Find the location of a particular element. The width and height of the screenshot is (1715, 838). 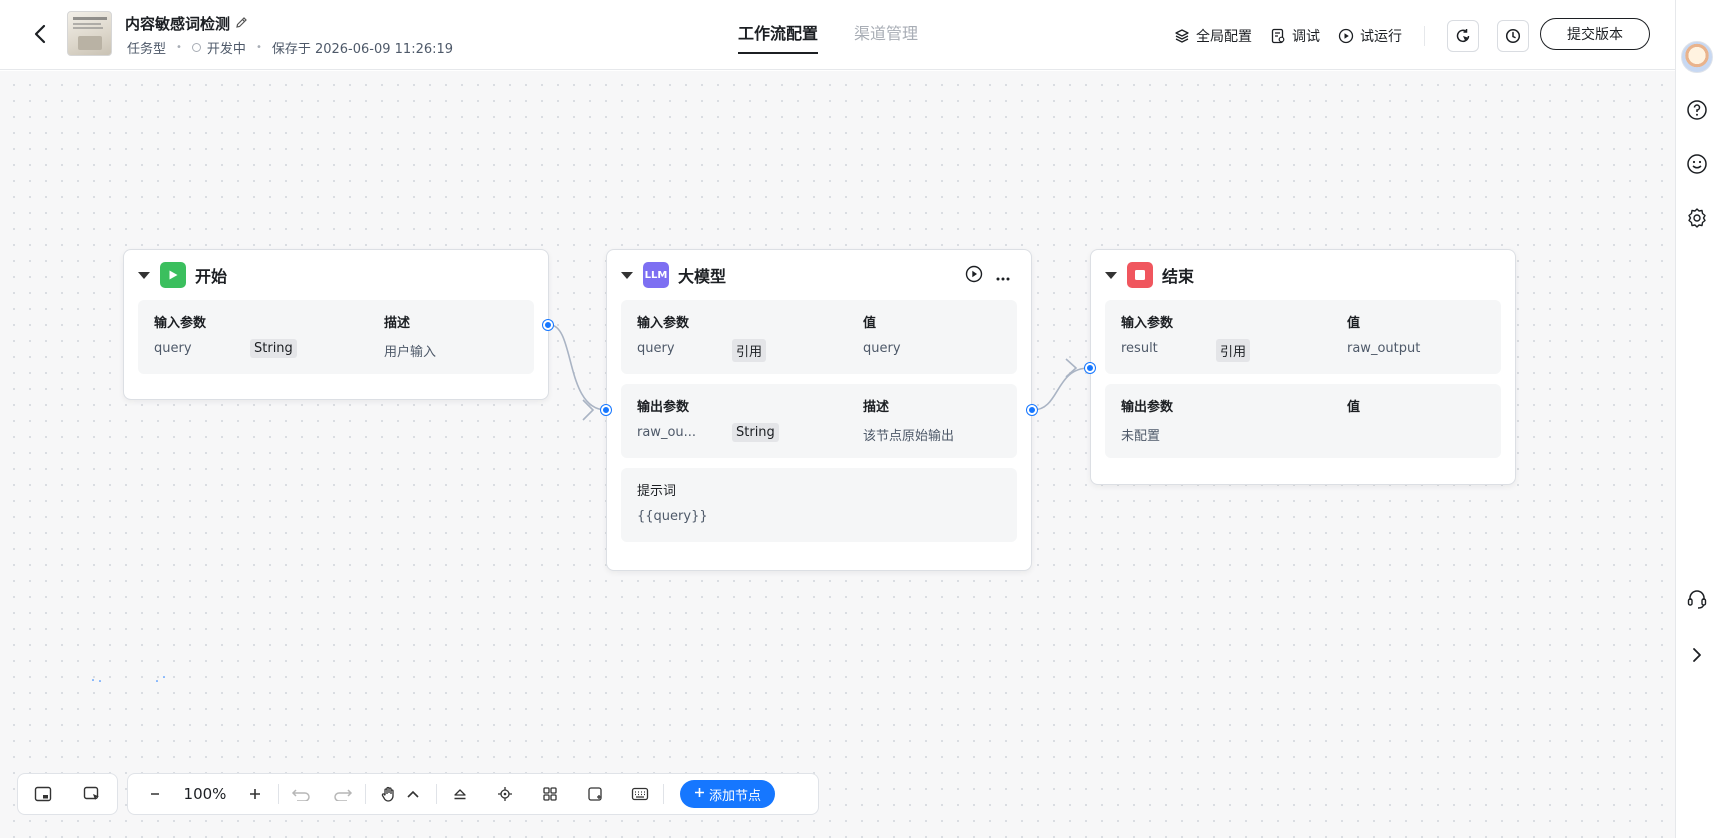

start-node: 开始 输入参数 描述 query String 用户输入 is located at coordinates (338, 324).